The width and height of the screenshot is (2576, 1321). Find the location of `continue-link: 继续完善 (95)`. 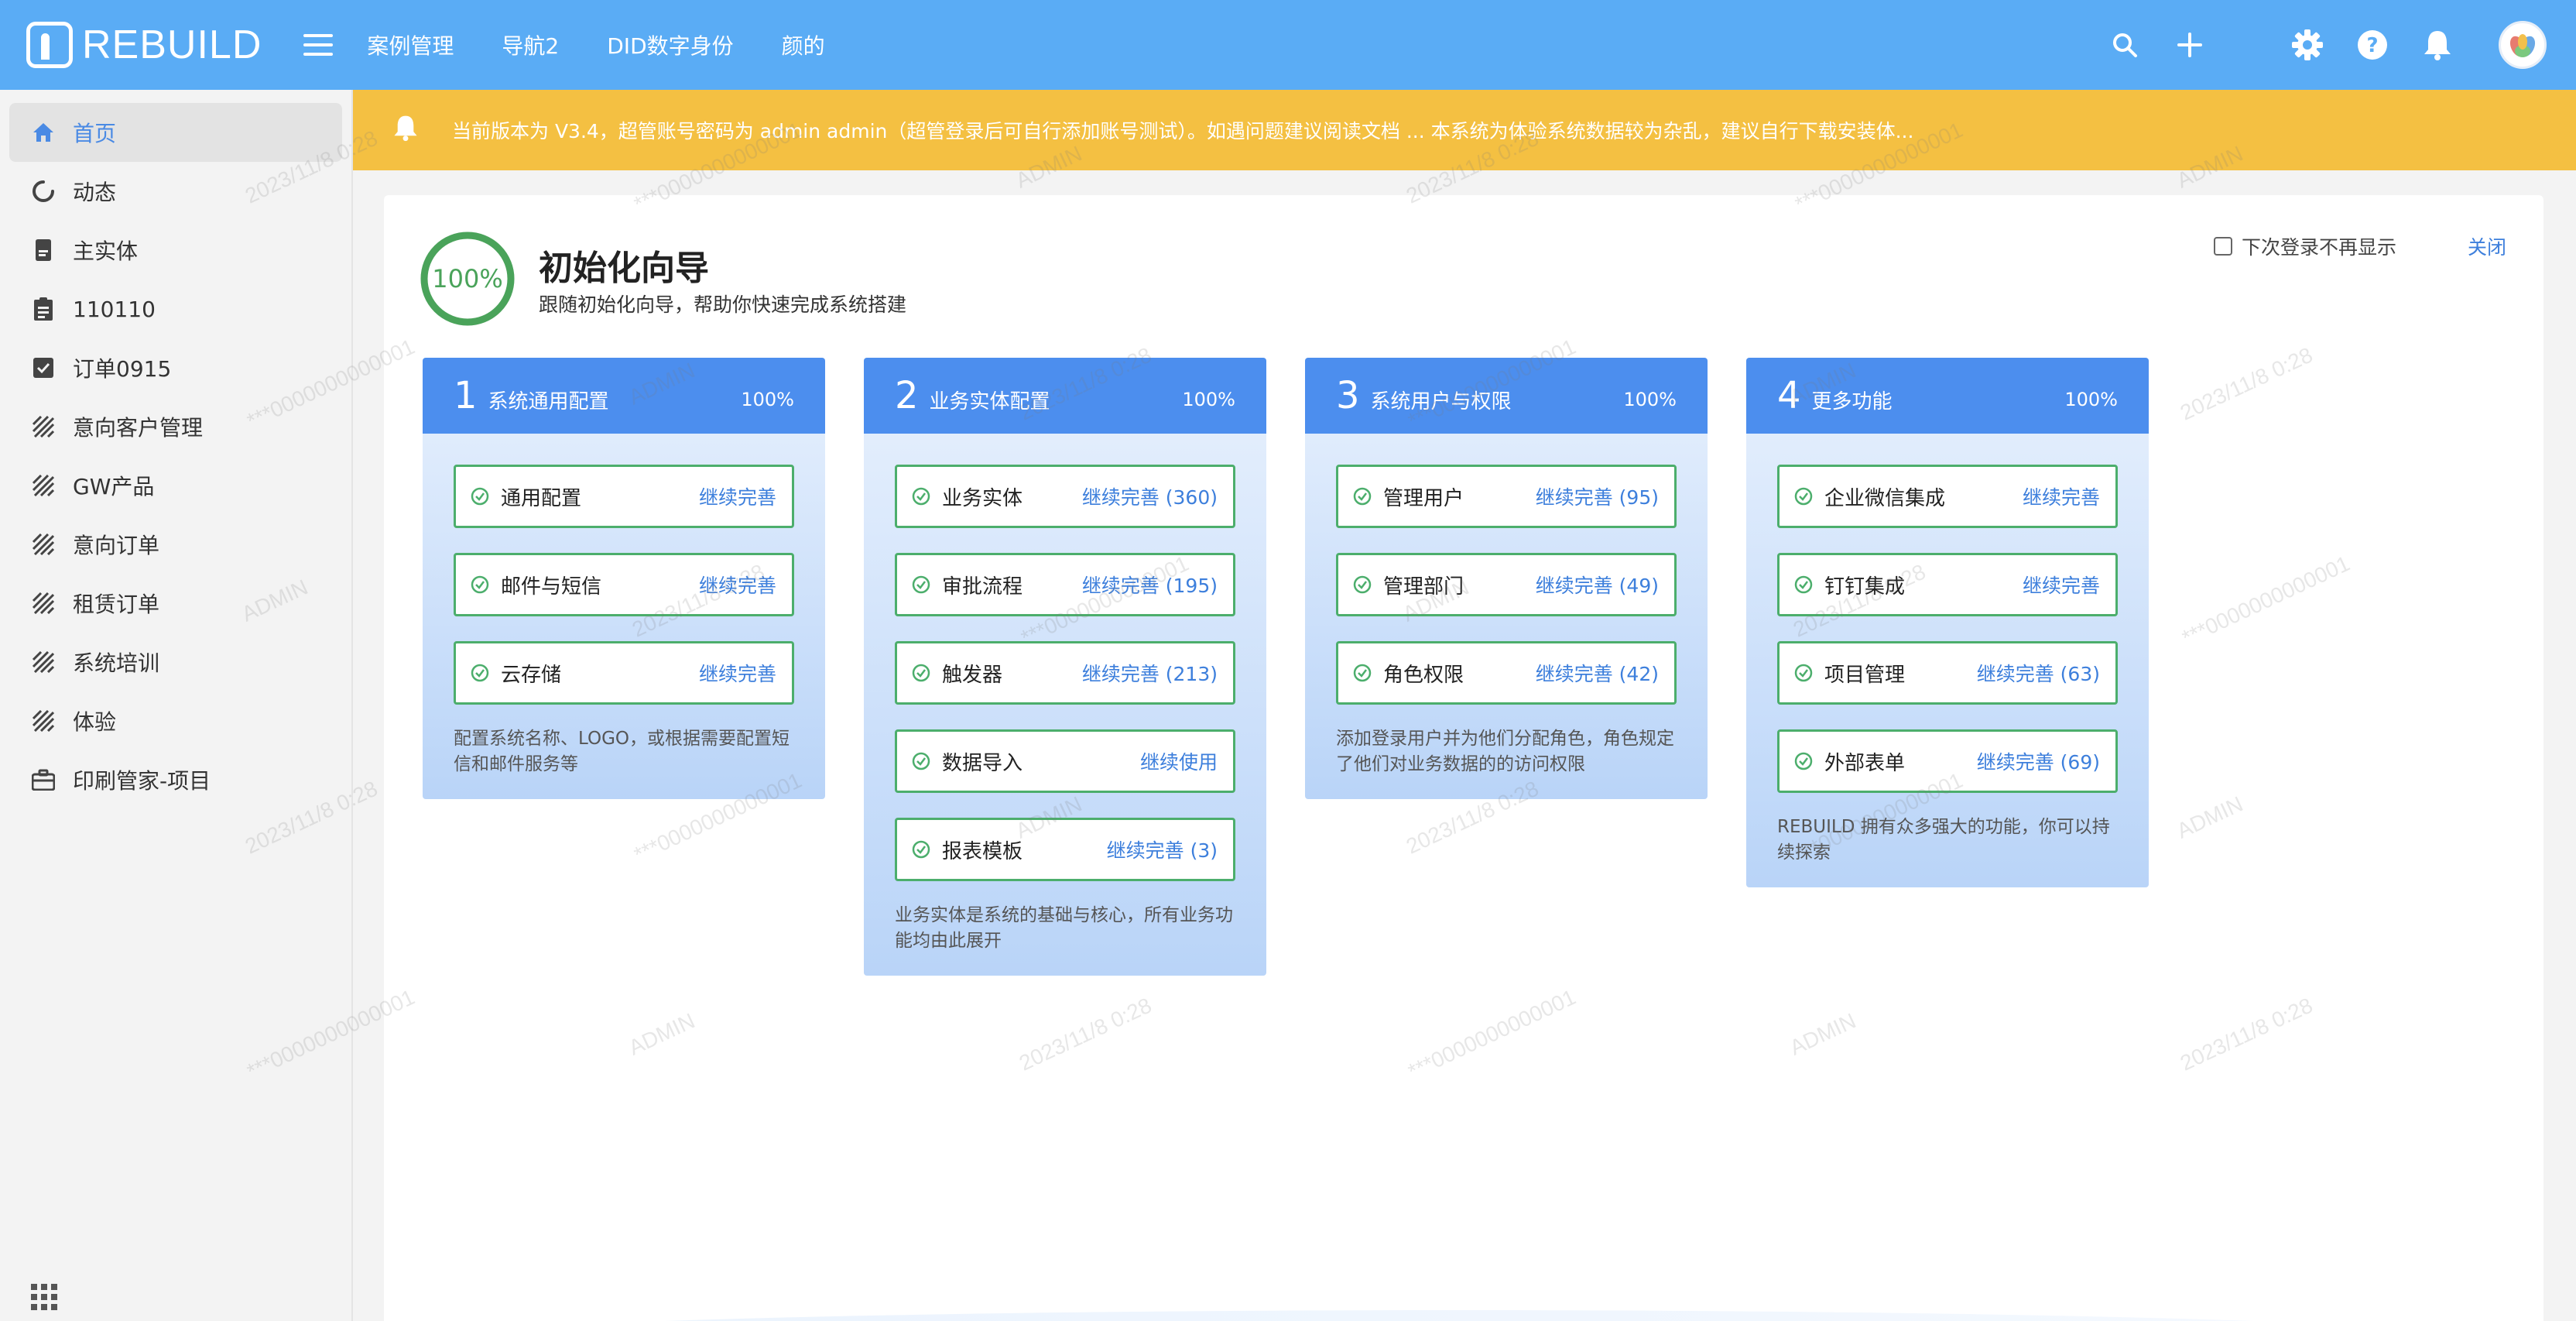

continue-link: 继续完善 (95) is located at coordinates (1597, 496).